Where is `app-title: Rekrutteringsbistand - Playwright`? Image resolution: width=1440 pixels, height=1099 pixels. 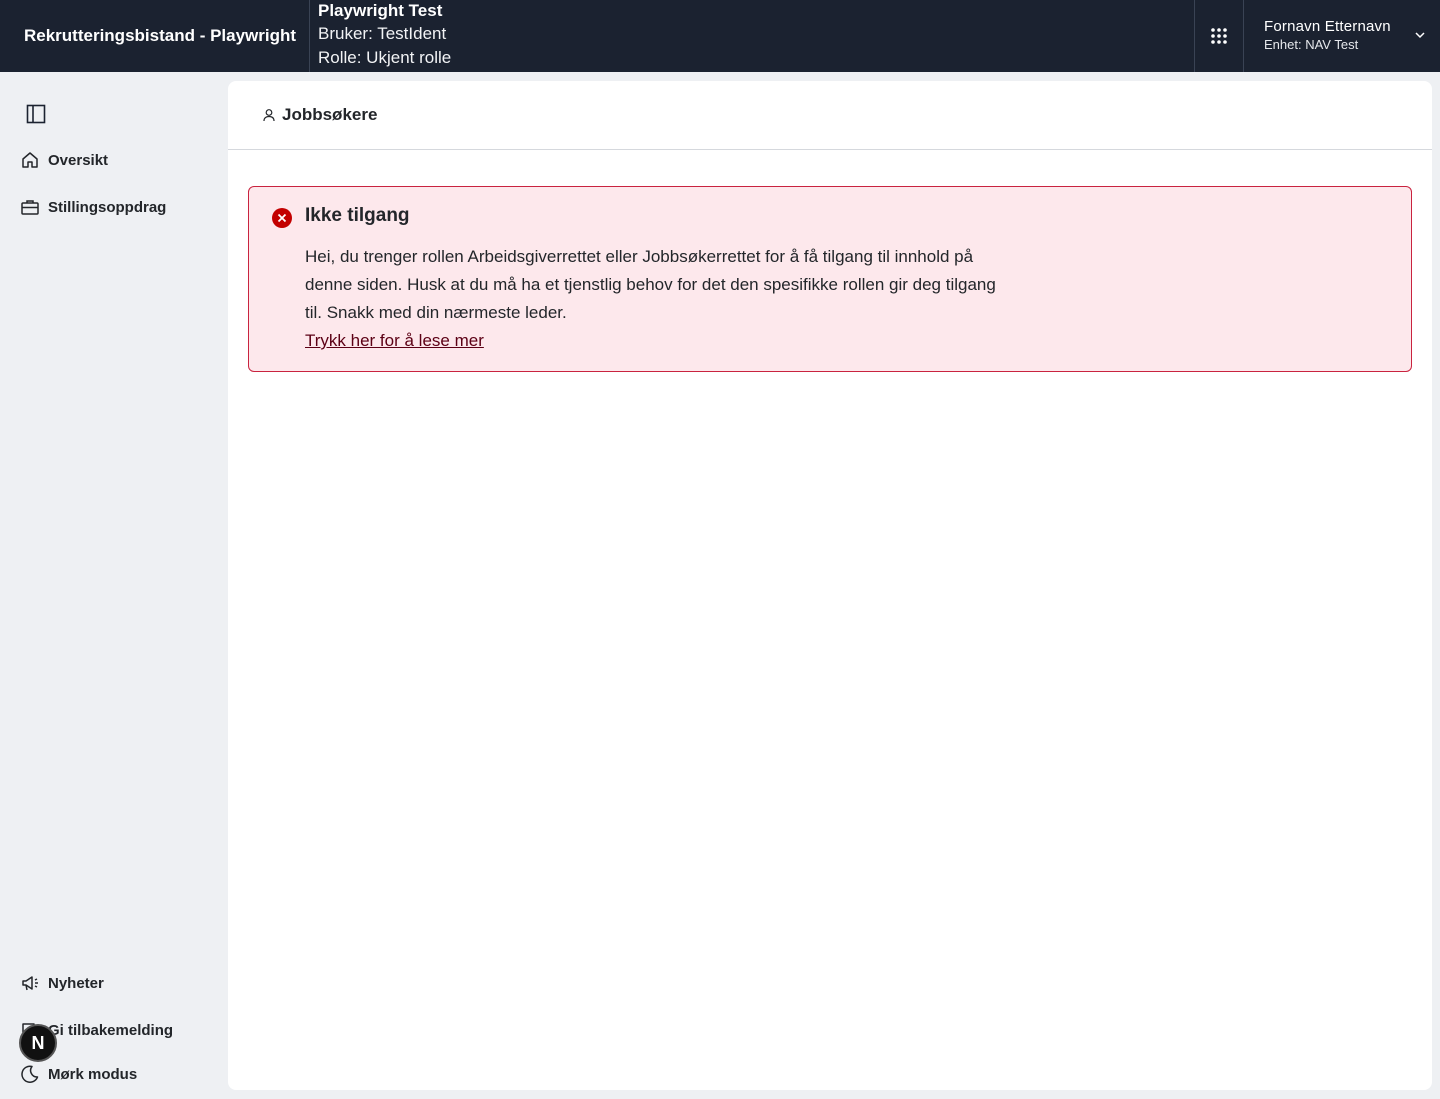
app-title: Rekrutteringsbistand - Playwright is located at coordinates (155, 36).